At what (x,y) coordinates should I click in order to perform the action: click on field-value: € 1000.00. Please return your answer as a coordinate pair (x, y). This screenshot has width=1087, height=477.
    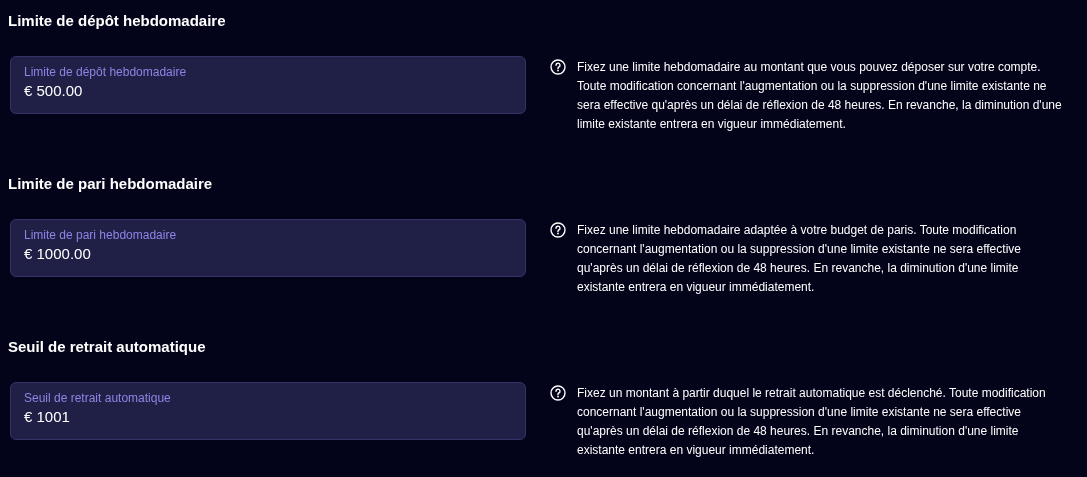
    Looking at the image, I should click on (58, 254).